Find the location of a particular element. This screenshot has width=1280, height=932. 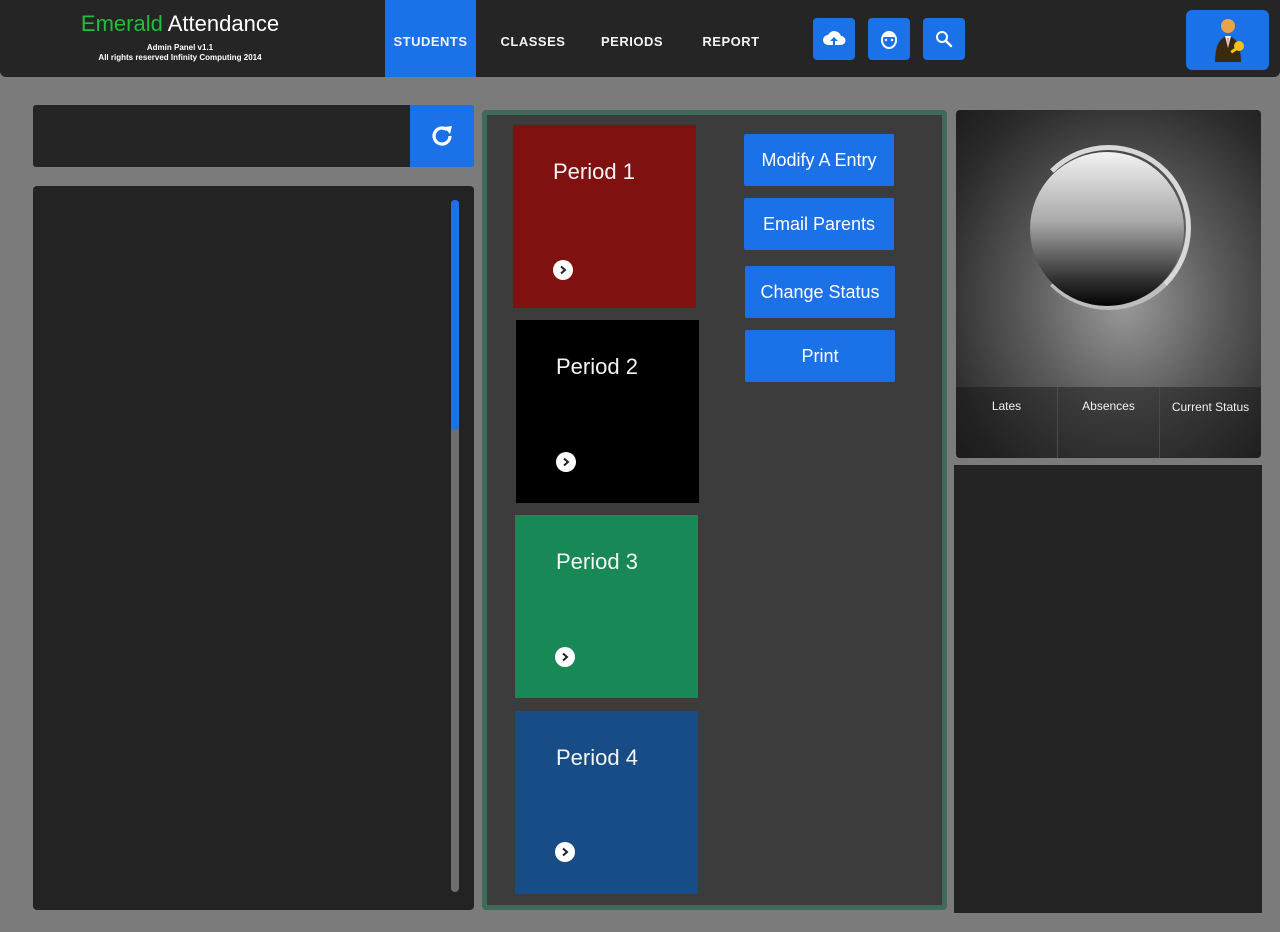

tab-report: REPORT is located at coordinates (731, 38).